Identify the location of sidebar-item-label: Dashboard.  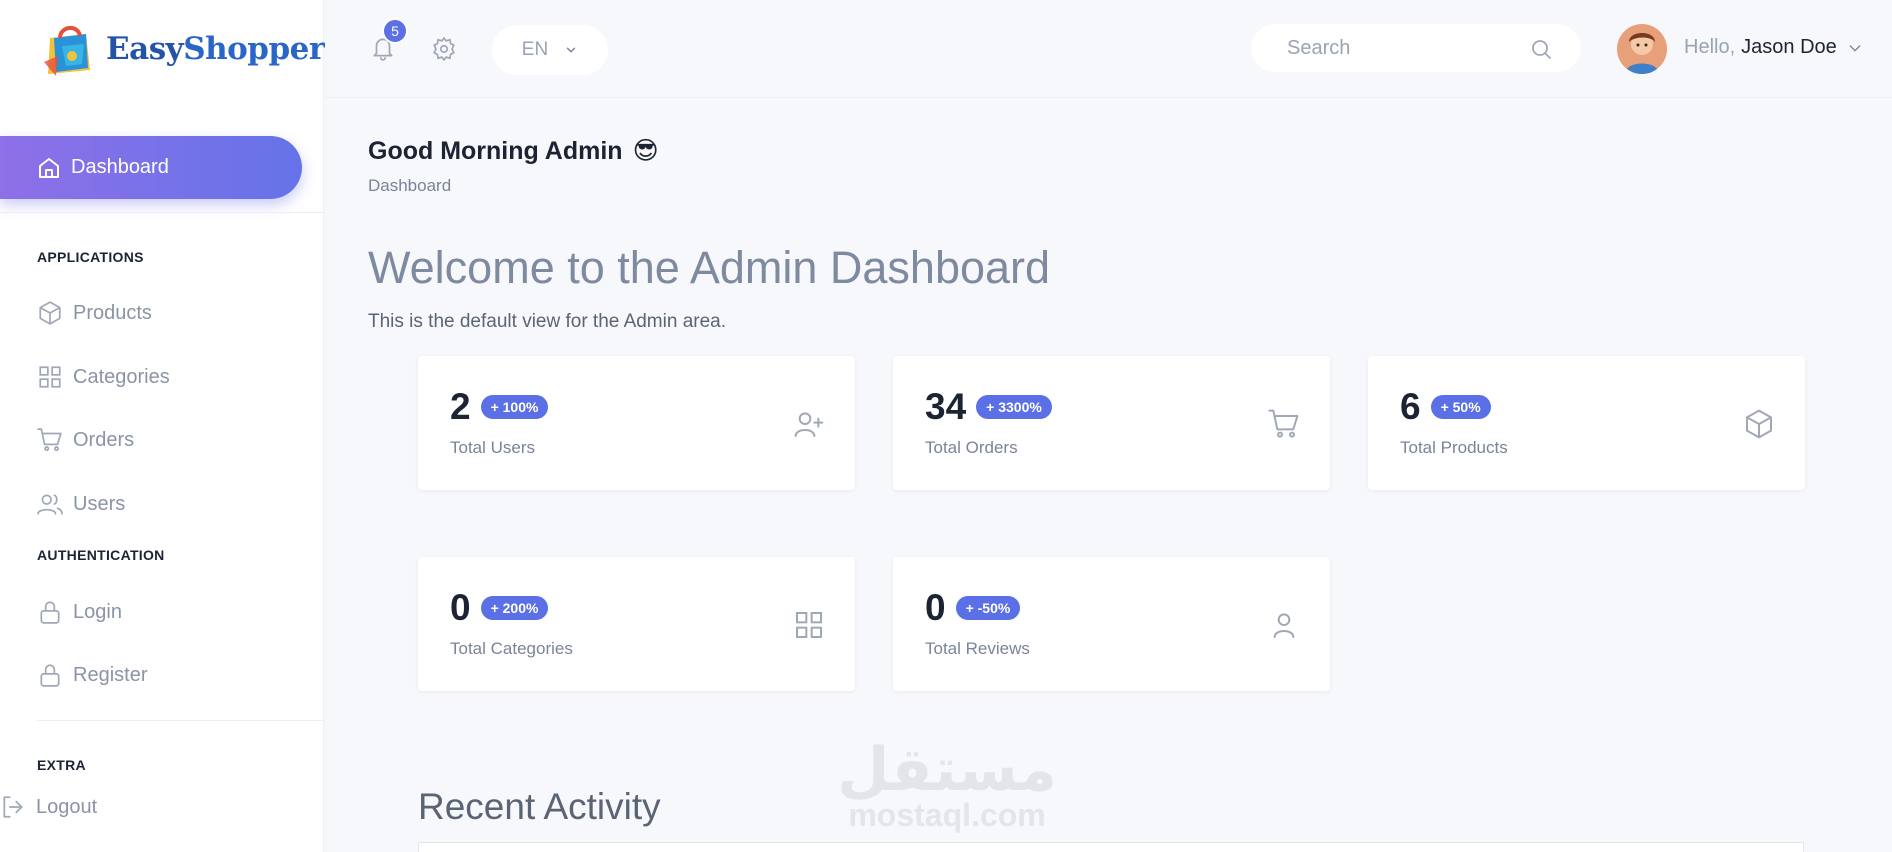
(120, 167).